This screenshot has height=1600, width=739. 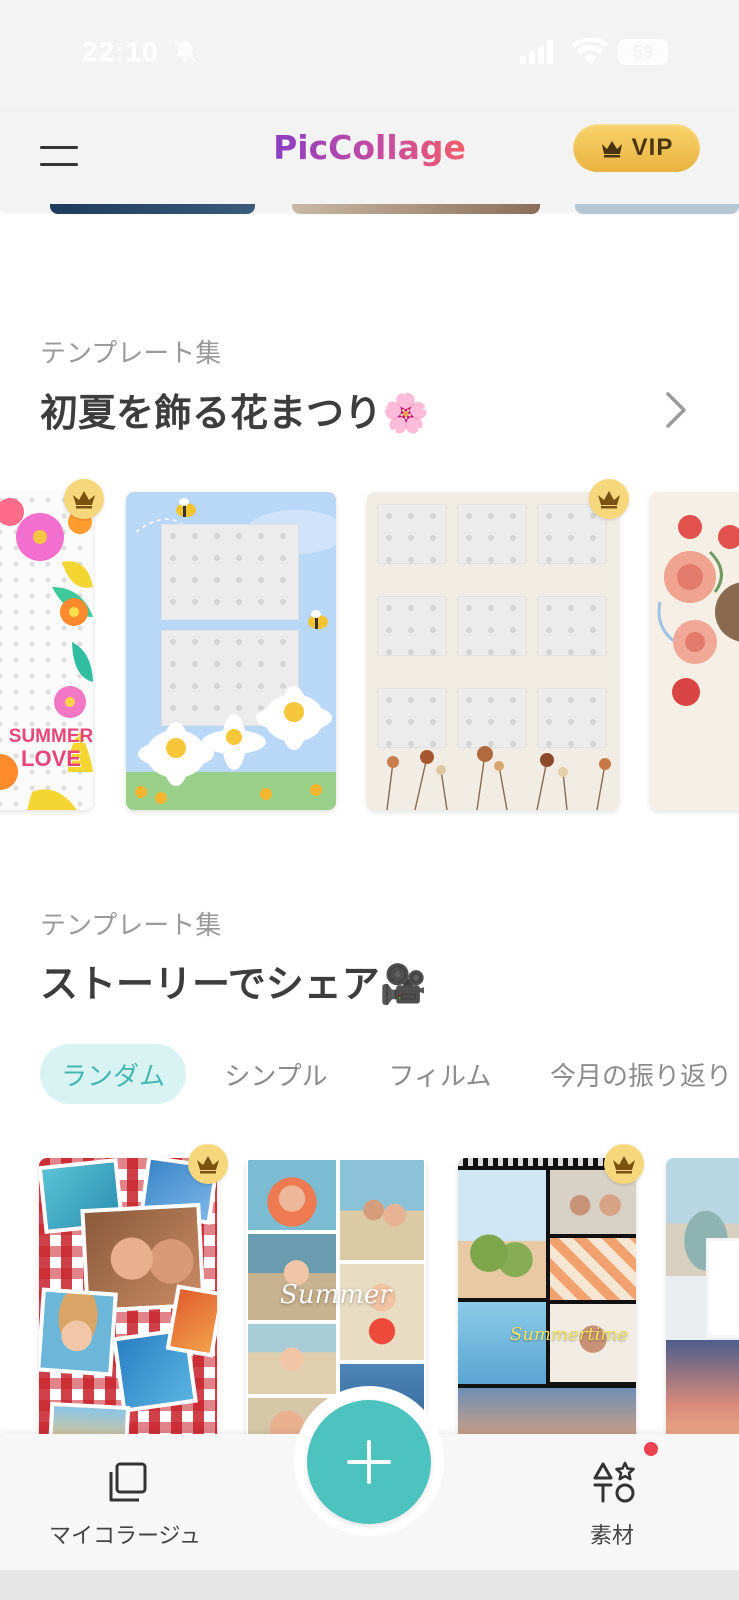 What do you see at coordinates (369, 55) in the screenshot?
I see `status-bar: 22:10 59` at bounding box center [369, 55].